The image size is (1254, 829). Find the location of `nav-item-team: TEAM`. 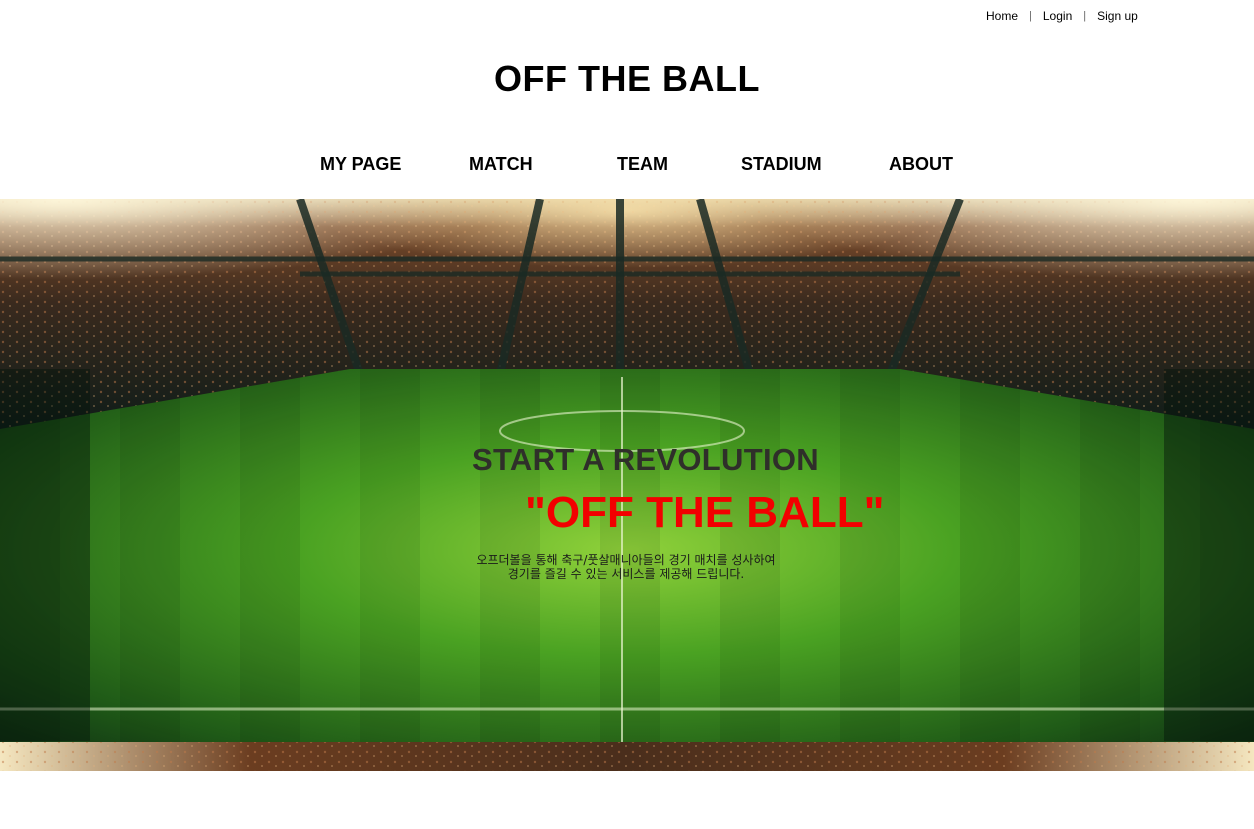

nav-item-team: TEAM is located at coordinates (642, 164).